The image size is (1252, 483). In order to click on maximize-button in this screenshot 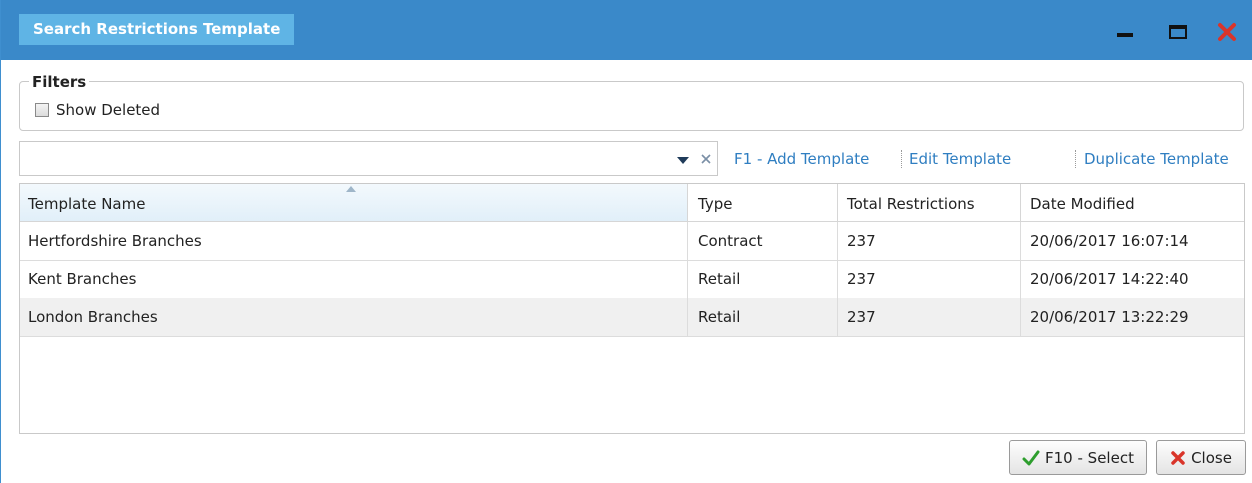, I will do `click(1179, 31)`.